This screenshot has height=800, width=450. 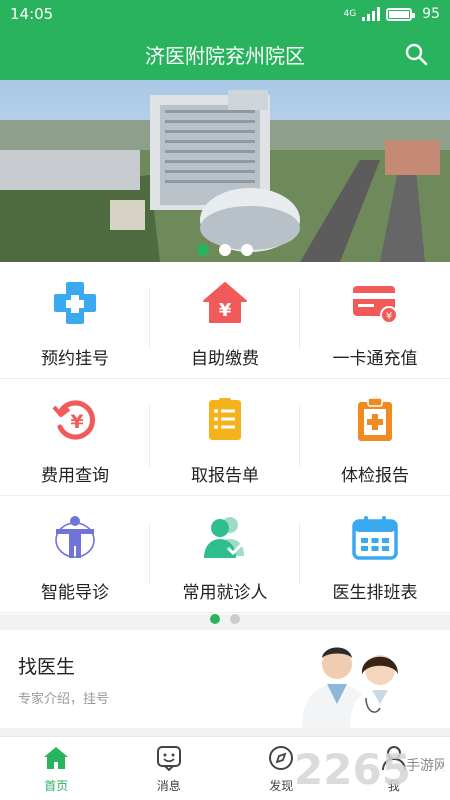 I want to click on service-self-pay: ¥ 自助缴费, so click(x=225, y=320).